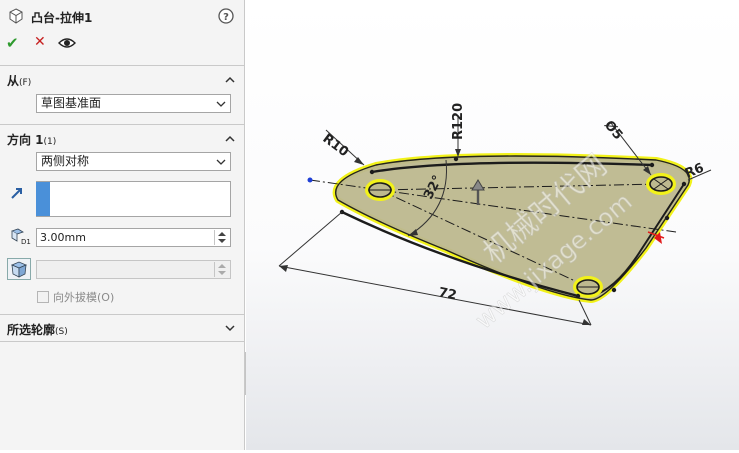  Describe the element at coordinates (43, 297) in the screenshot. I see `checkbox-box` at that location.